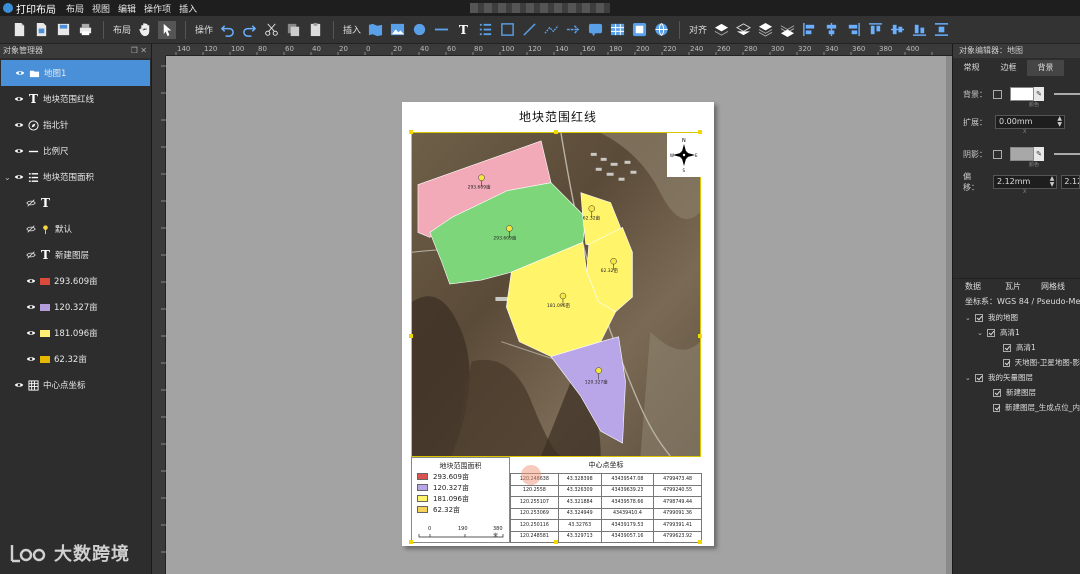 The height and width of the screenshot is (574, 1080). I want to click on cut-icon, so click(271, 30).